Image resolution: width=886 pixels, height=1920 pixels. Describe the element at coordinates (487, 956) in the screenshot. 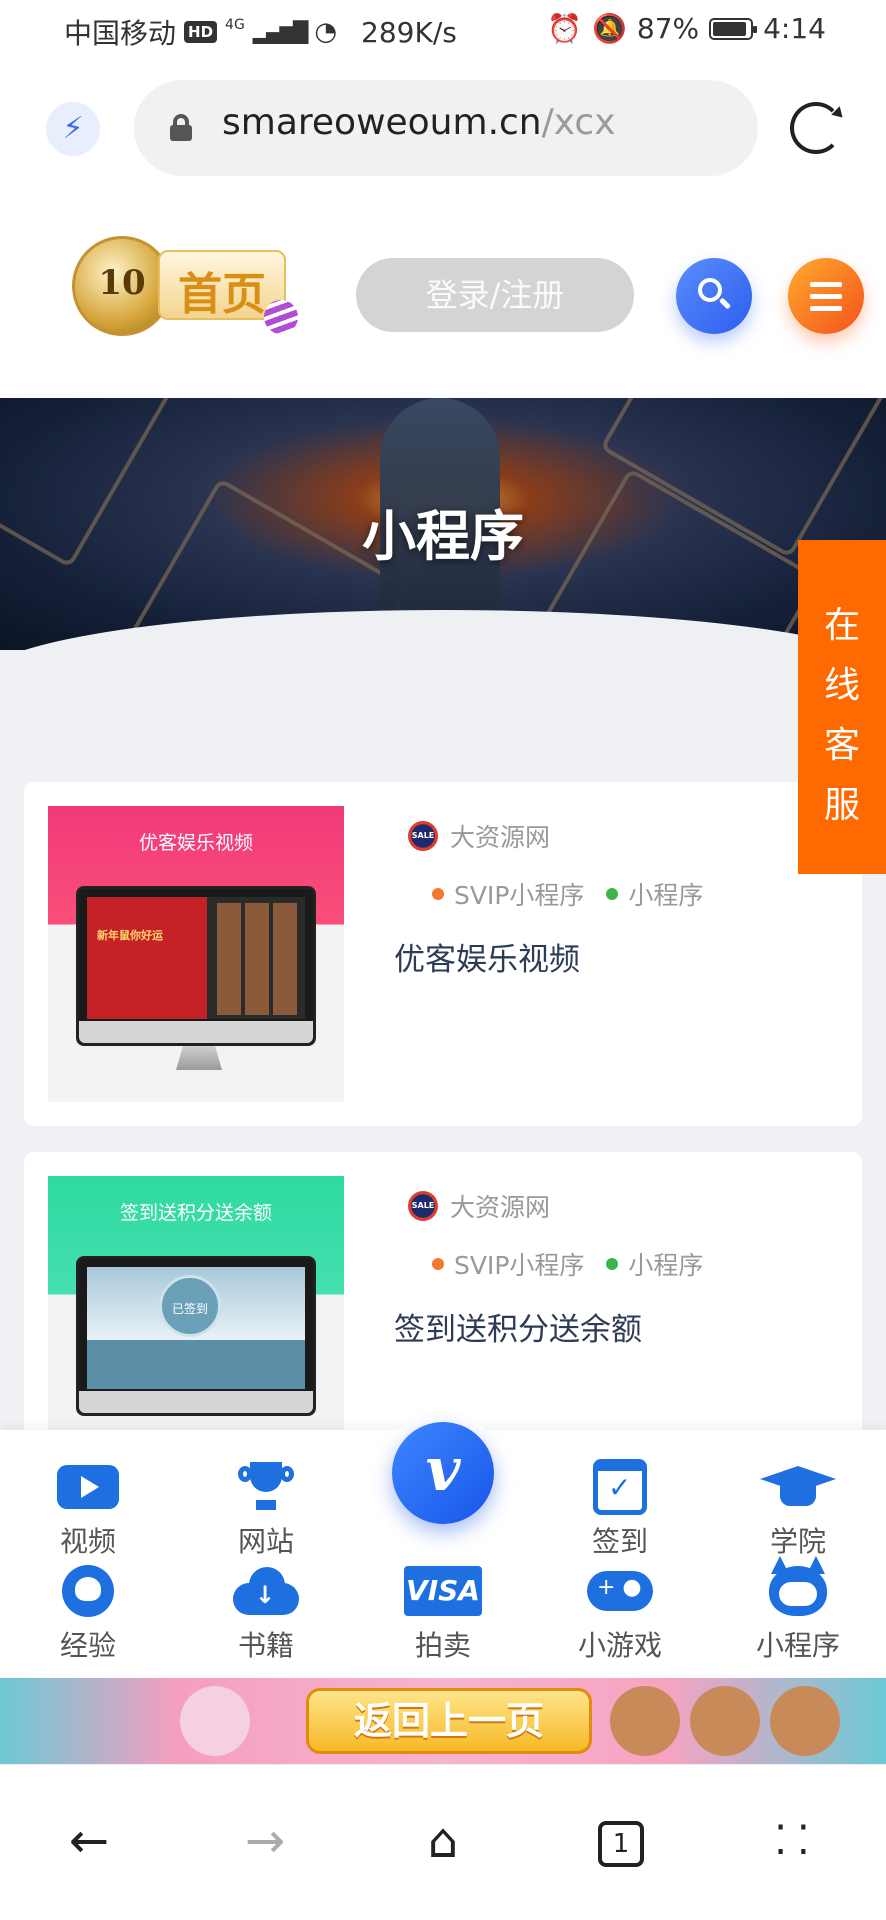

I see `card-title: 优客娱乐视频` at that location.